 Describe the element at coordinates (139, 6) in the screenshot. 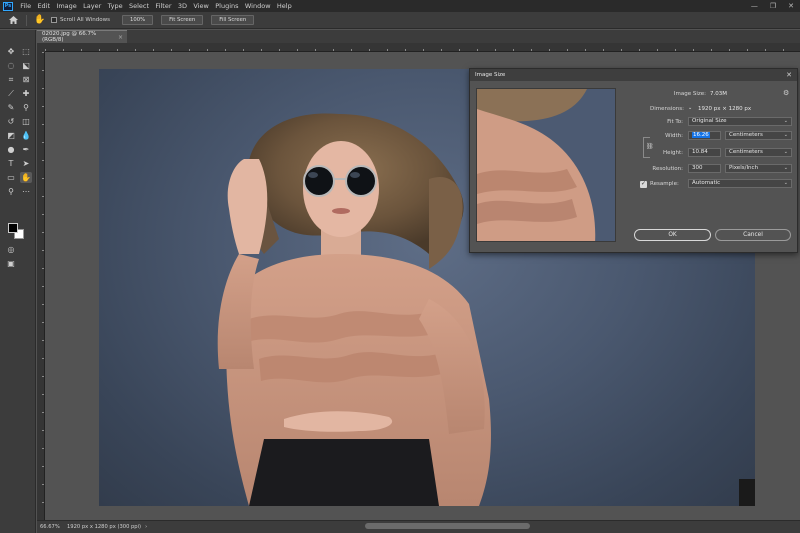

I see `menu-select: Select` at that location.